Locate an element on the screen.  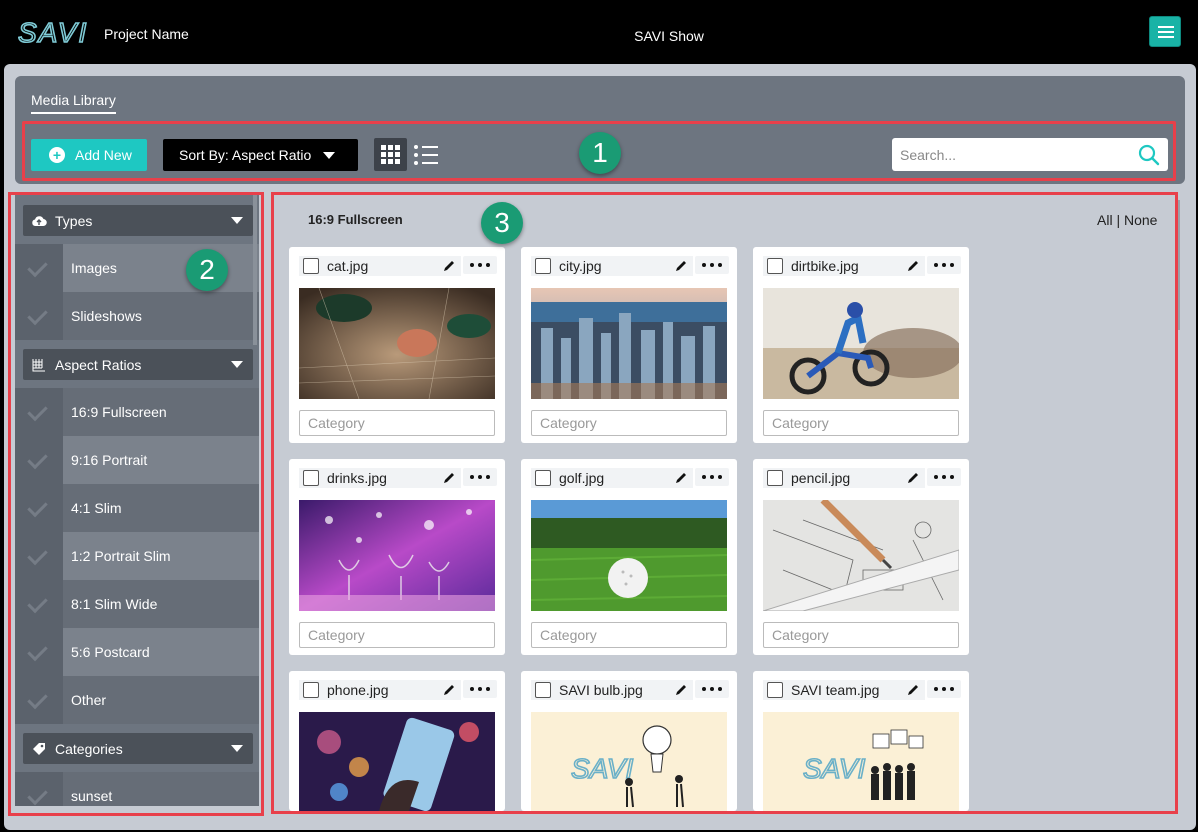
hamburger-icon is located at coordinates (1165, 31).